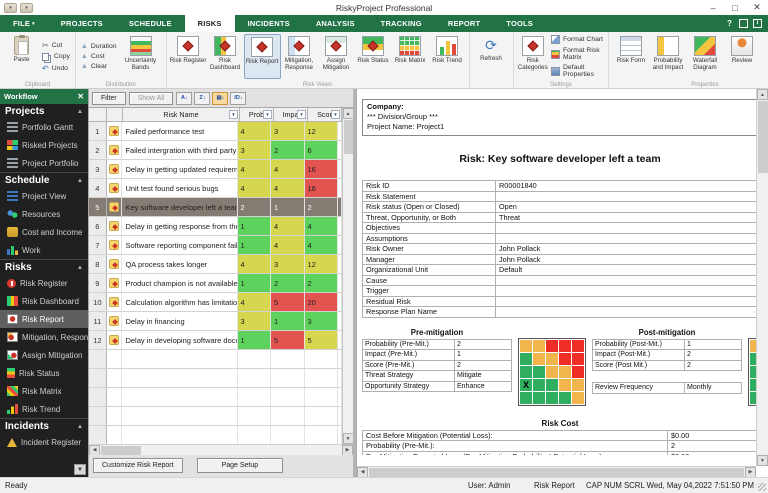  I want to click on sidebar-scroll-down-icon: ▼, so click(80, 469).